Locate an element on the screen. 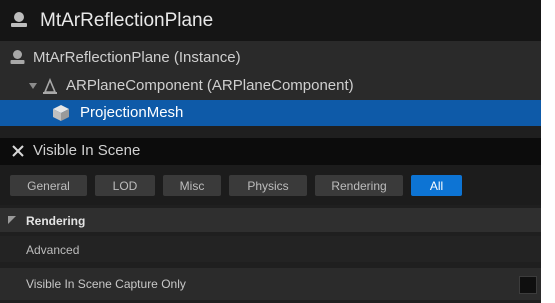 The width and height of the screenshot is (555, 303). tree-item-instance: MtArReflectionPlane (Instance) is located at coordinates (270, 58).